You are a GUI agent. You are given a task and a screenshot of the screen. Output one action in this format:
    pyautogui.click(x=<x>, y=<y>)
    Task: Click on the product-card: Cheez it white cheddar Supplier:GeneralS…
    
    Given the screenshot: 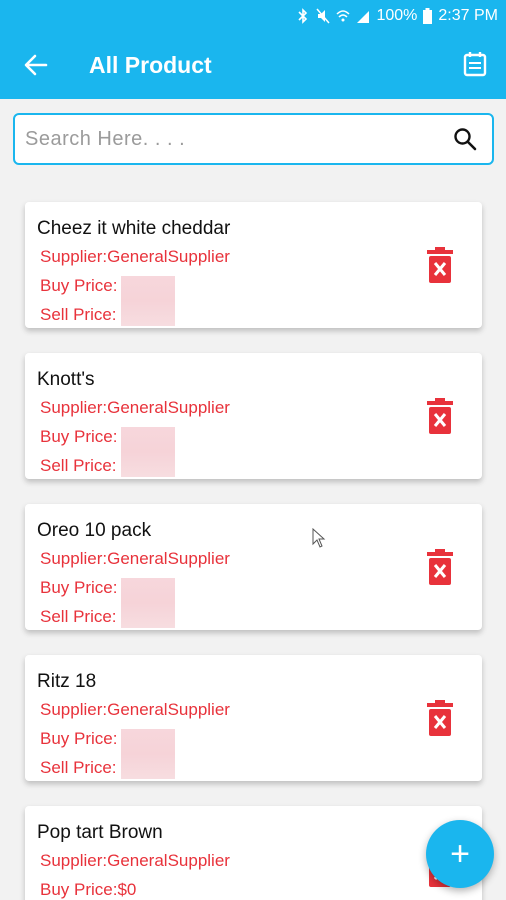 What is the action you would take?
    pyautogui.click(x=253, y=265)
    